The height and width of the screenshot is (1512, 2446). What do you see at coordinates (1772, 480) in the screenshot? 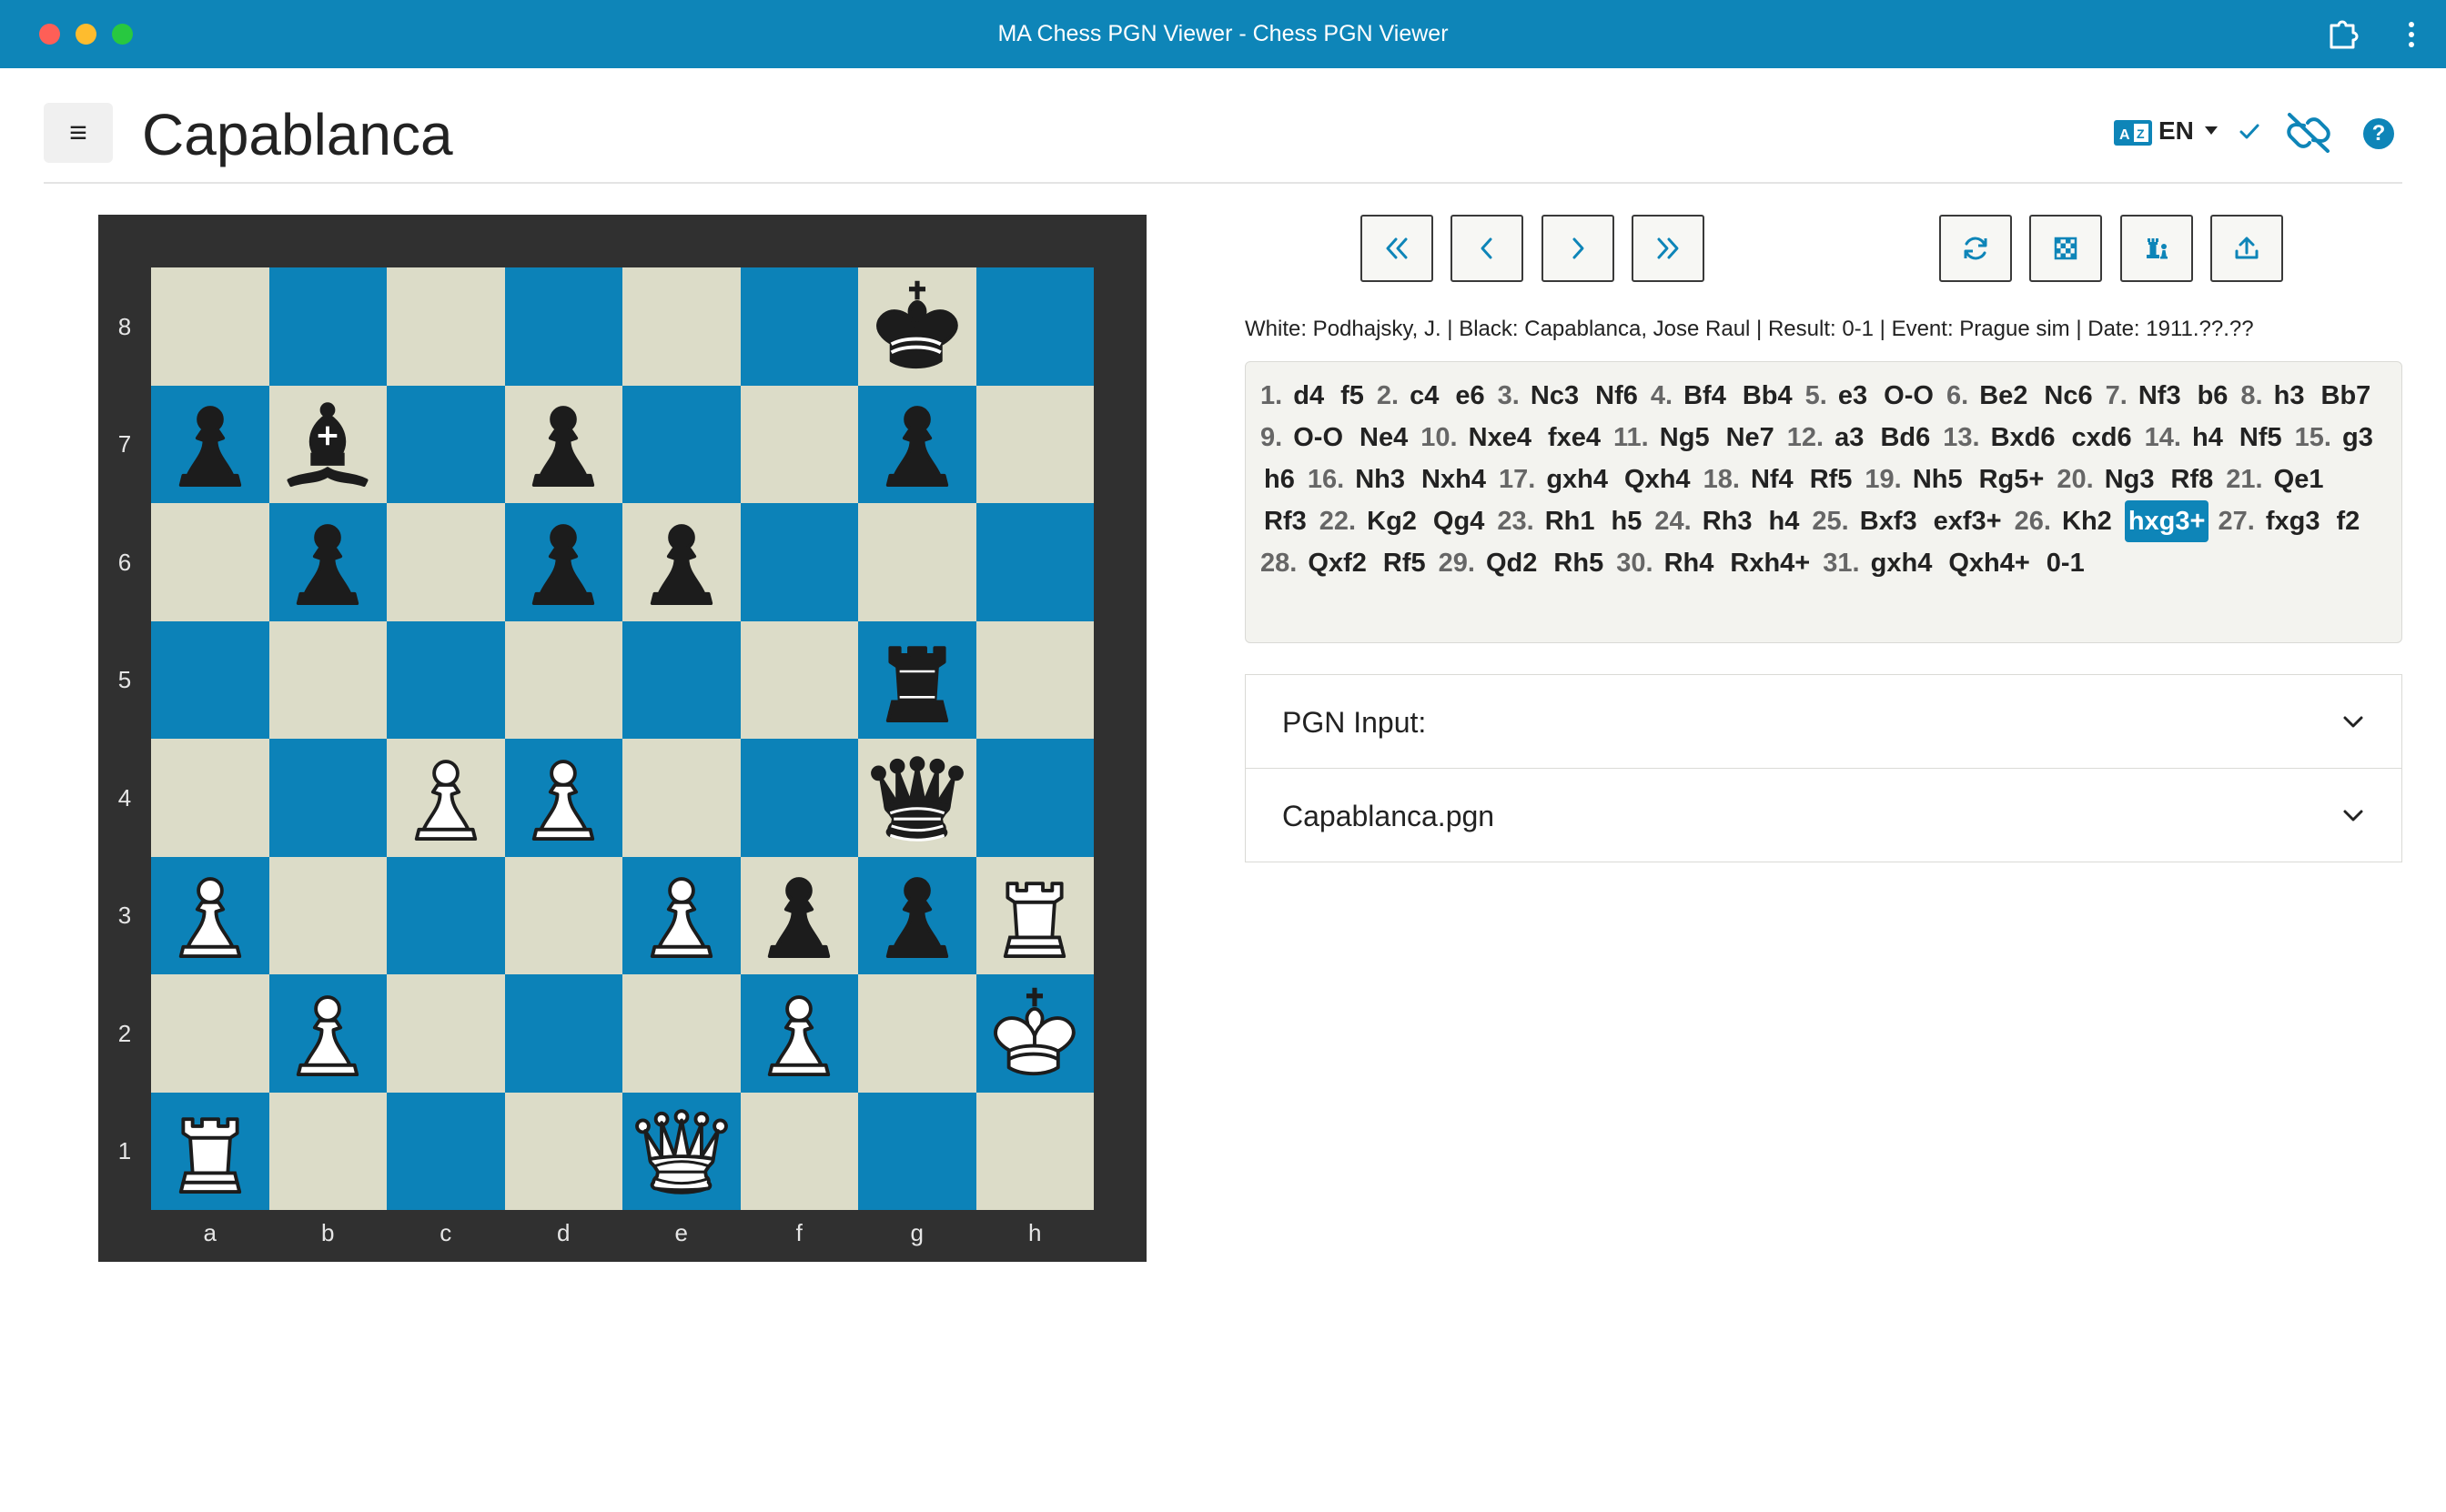
I see `move: Nf4` at bounding box center [1772, 480].